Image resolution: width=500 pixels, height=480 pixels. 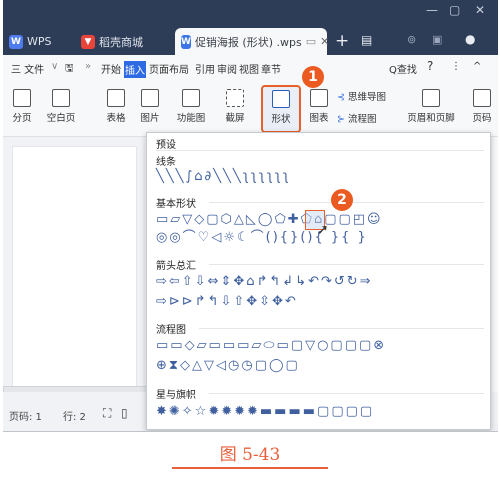 What do you see at coordinates (176, 204) in the screenshot?
I see `section-basic-shapes: 基本形状` at bounding box center [176, 204].